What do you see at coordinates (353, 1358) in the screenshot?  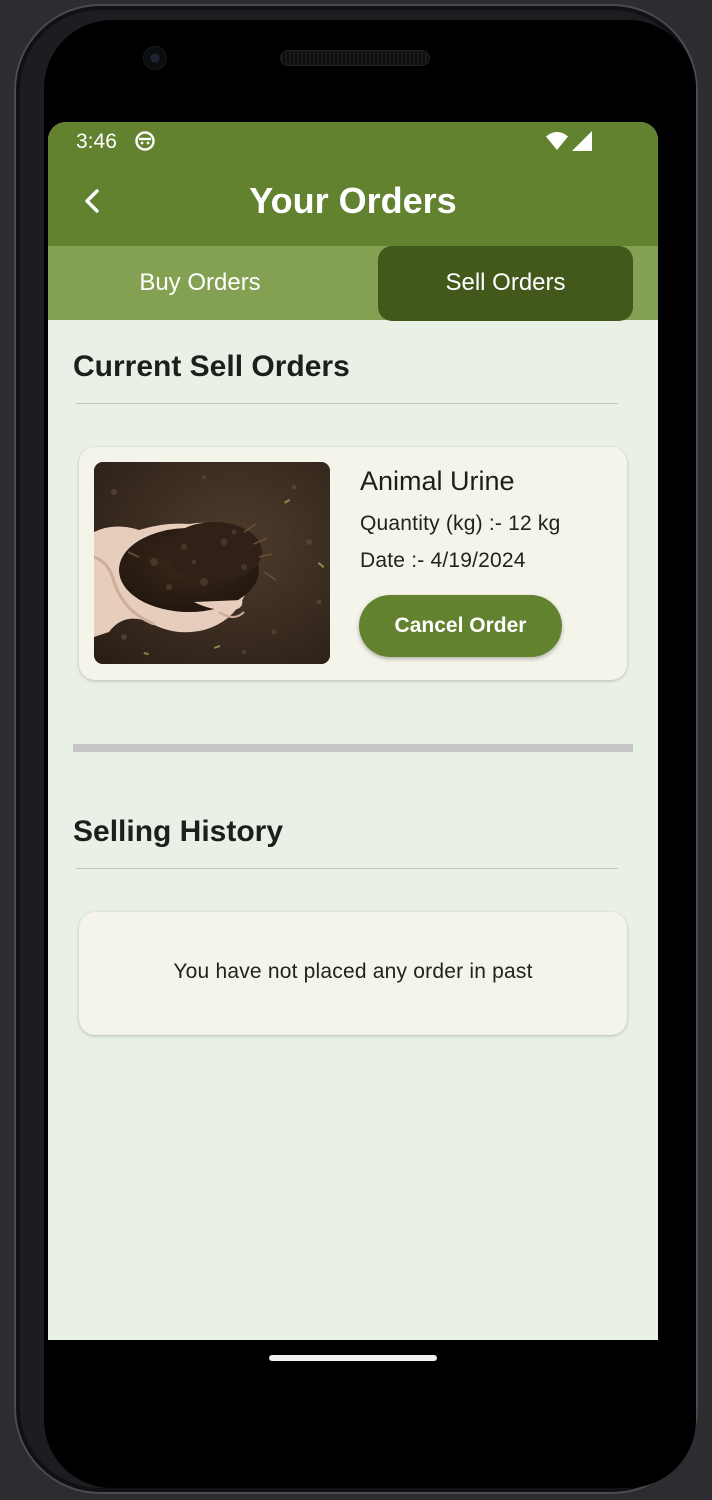 I see `home-indicator` at bounding box center [353, 1358].